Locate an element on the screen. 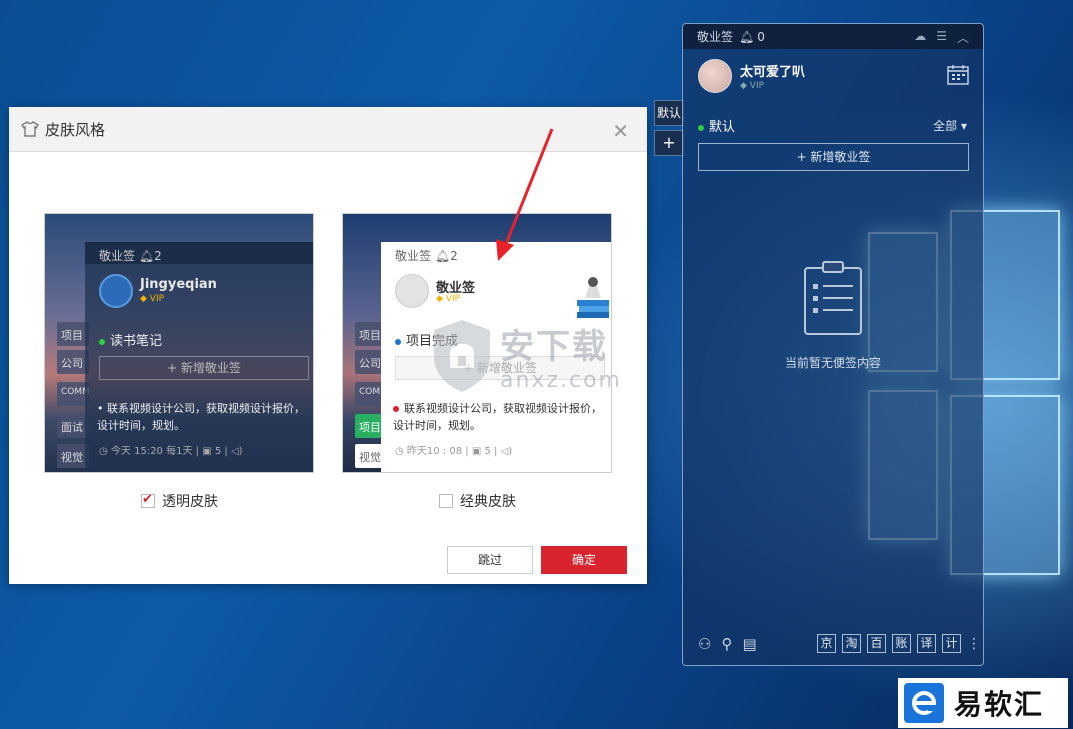  mini-meta: ◷ 昨天10 : 08 | ▣ 5 | ◁) is located at coordinates (454, 451).